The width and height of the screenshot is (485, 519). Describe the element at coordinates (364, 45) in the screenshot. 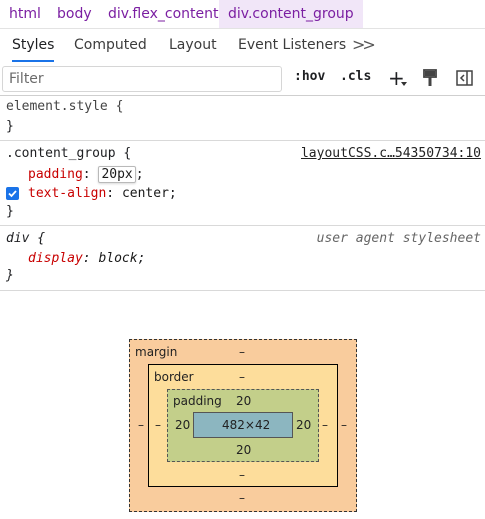

I see `more-tabs-chevron-icon: >>` at that location.